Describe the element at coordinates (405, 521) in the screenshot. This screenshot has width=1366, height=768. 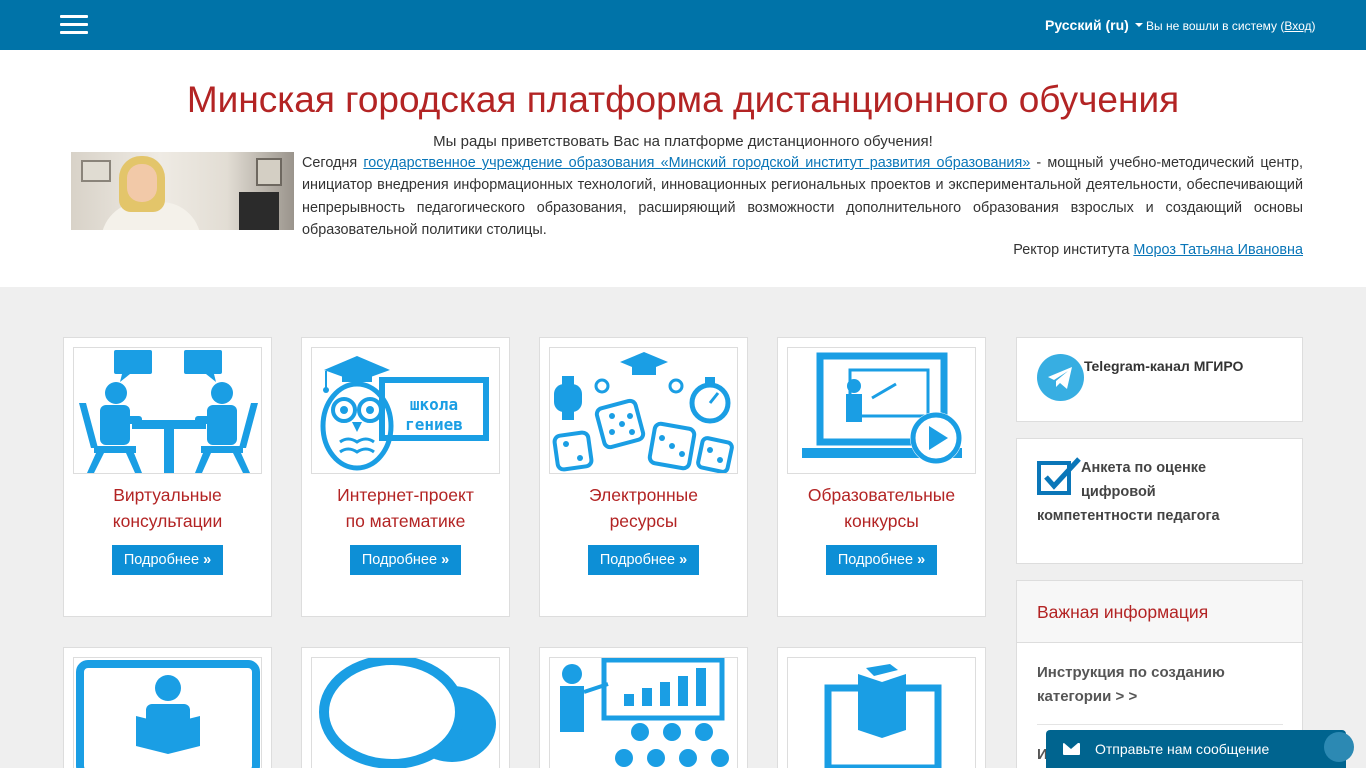
I see `card-label-line2: по математике` at that location.